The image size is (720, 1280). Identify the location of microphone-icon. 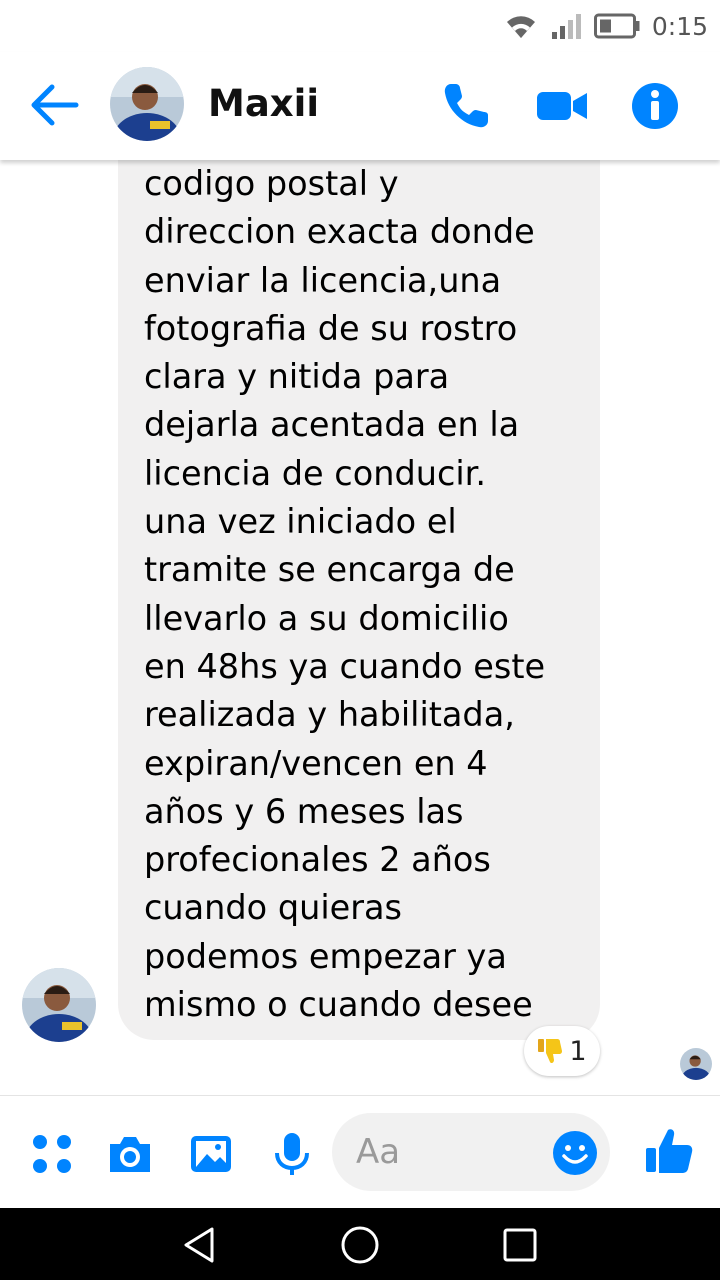
(292, 1154).